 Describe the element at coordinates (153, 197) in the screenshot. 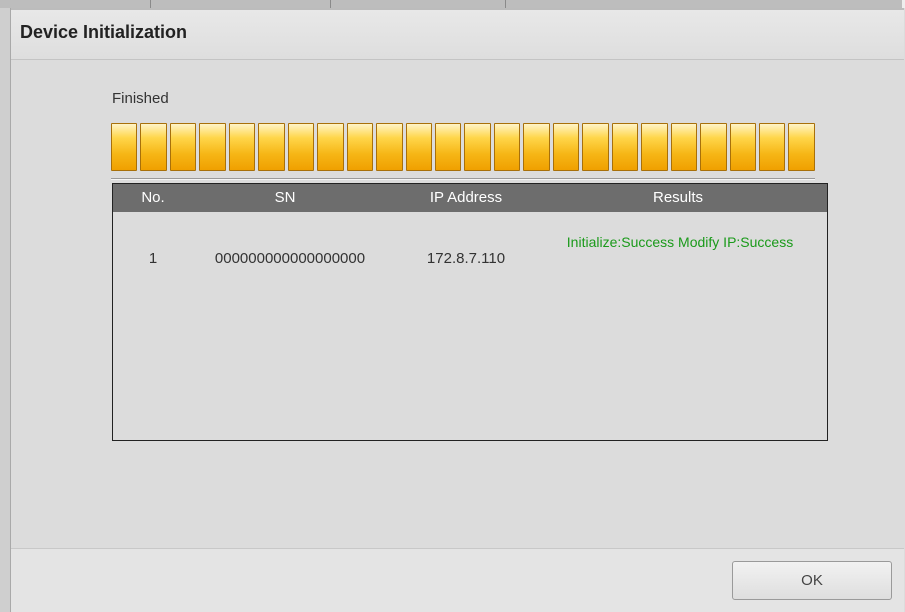

I see `column-header-no: No.` at that location.